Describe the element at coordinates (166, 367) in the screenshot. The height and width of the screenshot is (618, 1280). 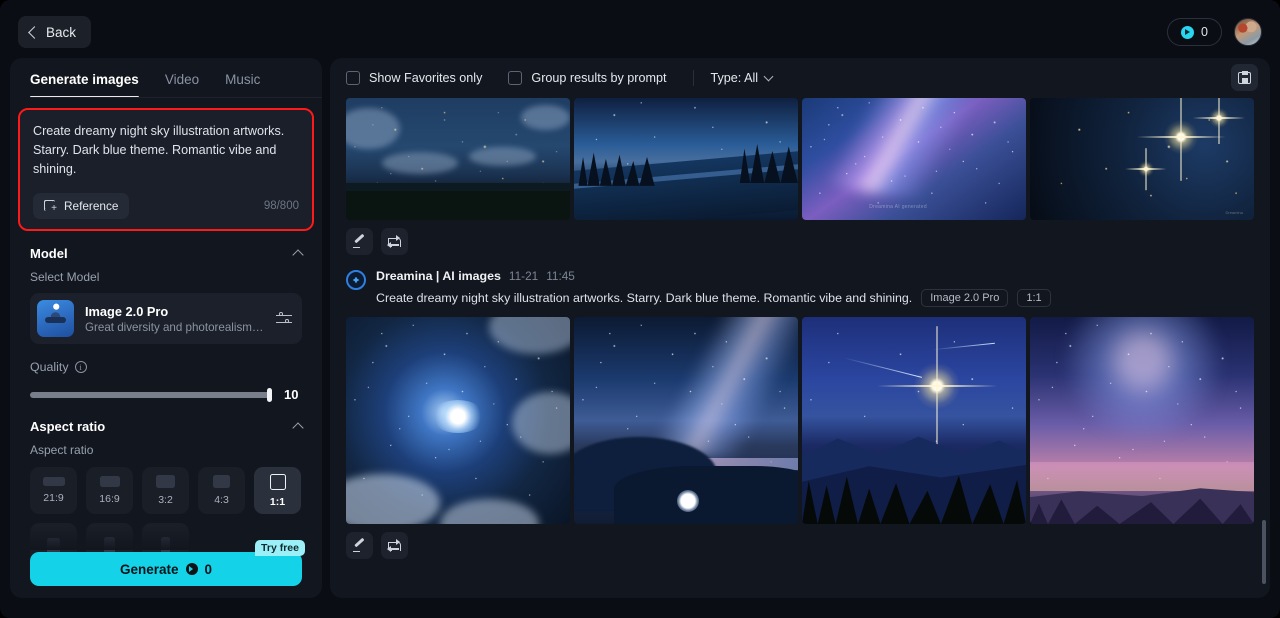
I see `quality-row: Quality i` at that location.